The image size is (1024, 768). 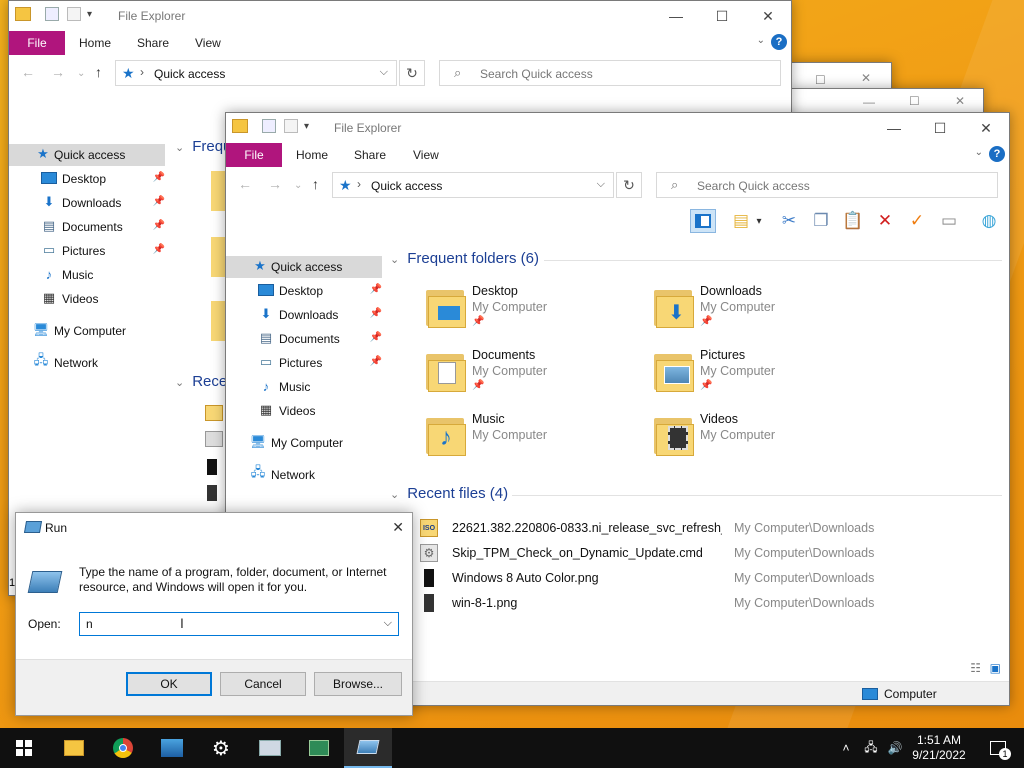 I want to click on recent-file-row: win-8-1.png My Computer\Downloads, so click(x=714, y=603).